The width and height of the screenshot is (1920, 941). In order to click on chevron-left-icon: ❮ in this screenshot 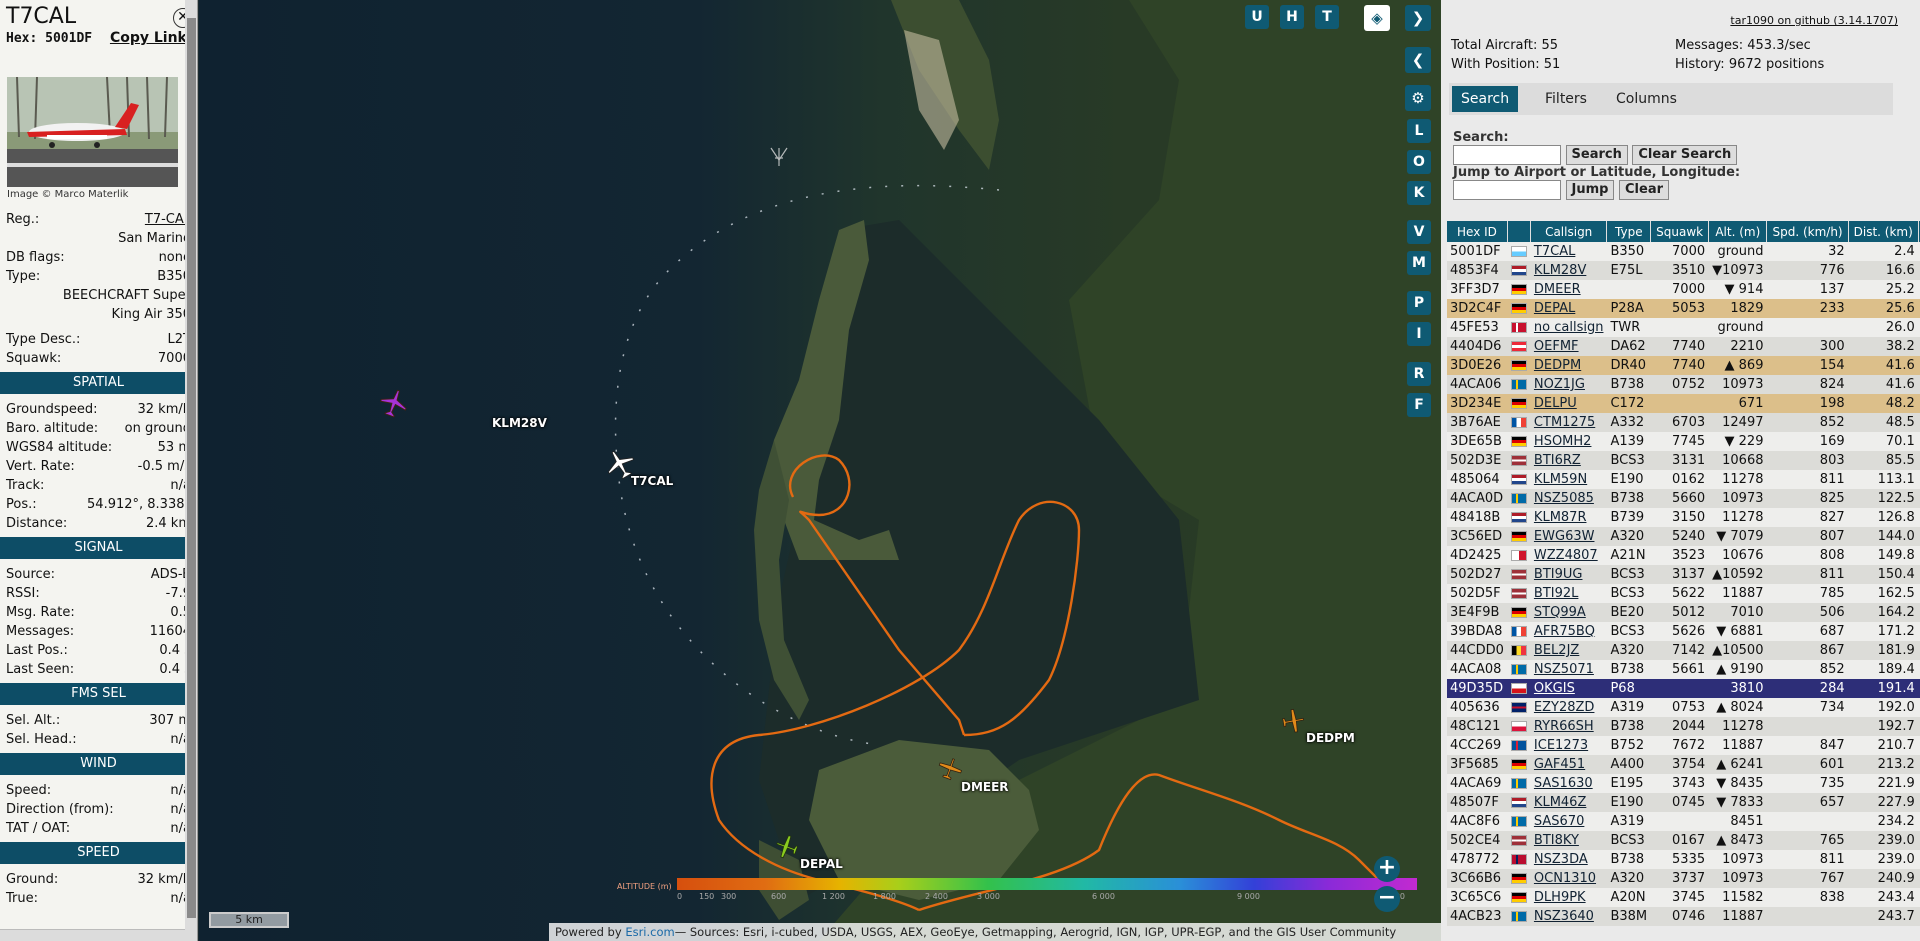, I will do `click(1418, 60)`.